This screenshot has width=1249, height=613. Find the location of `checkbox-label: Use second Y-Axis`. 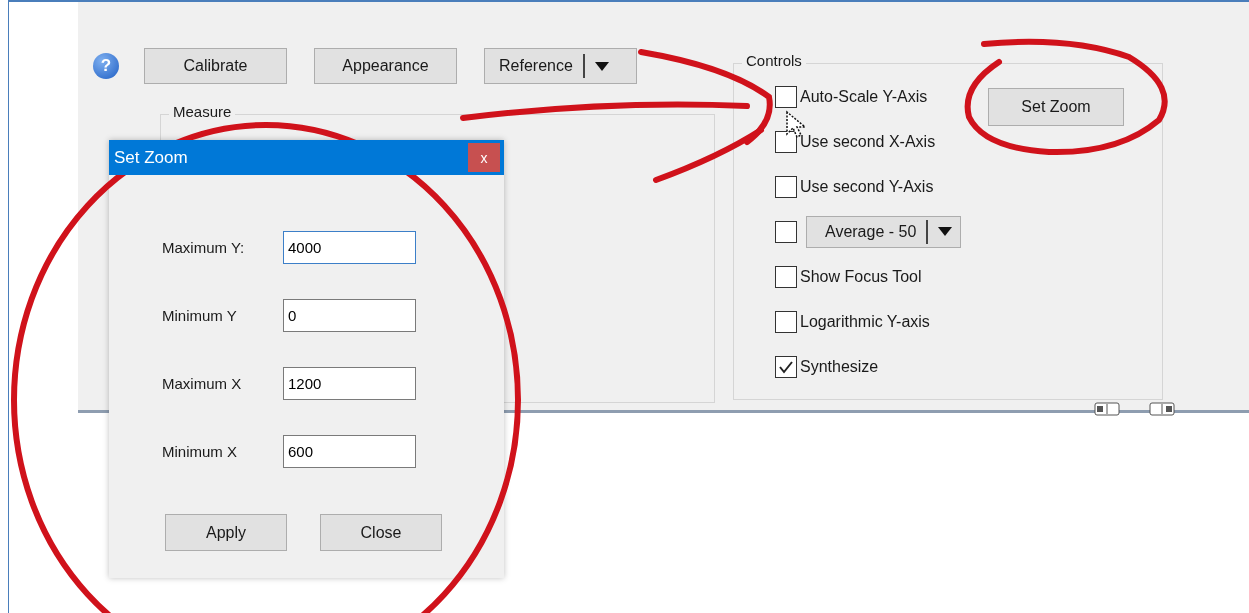

checkbox-label: Use second Y-Axis is located at coordinates (867, 186).